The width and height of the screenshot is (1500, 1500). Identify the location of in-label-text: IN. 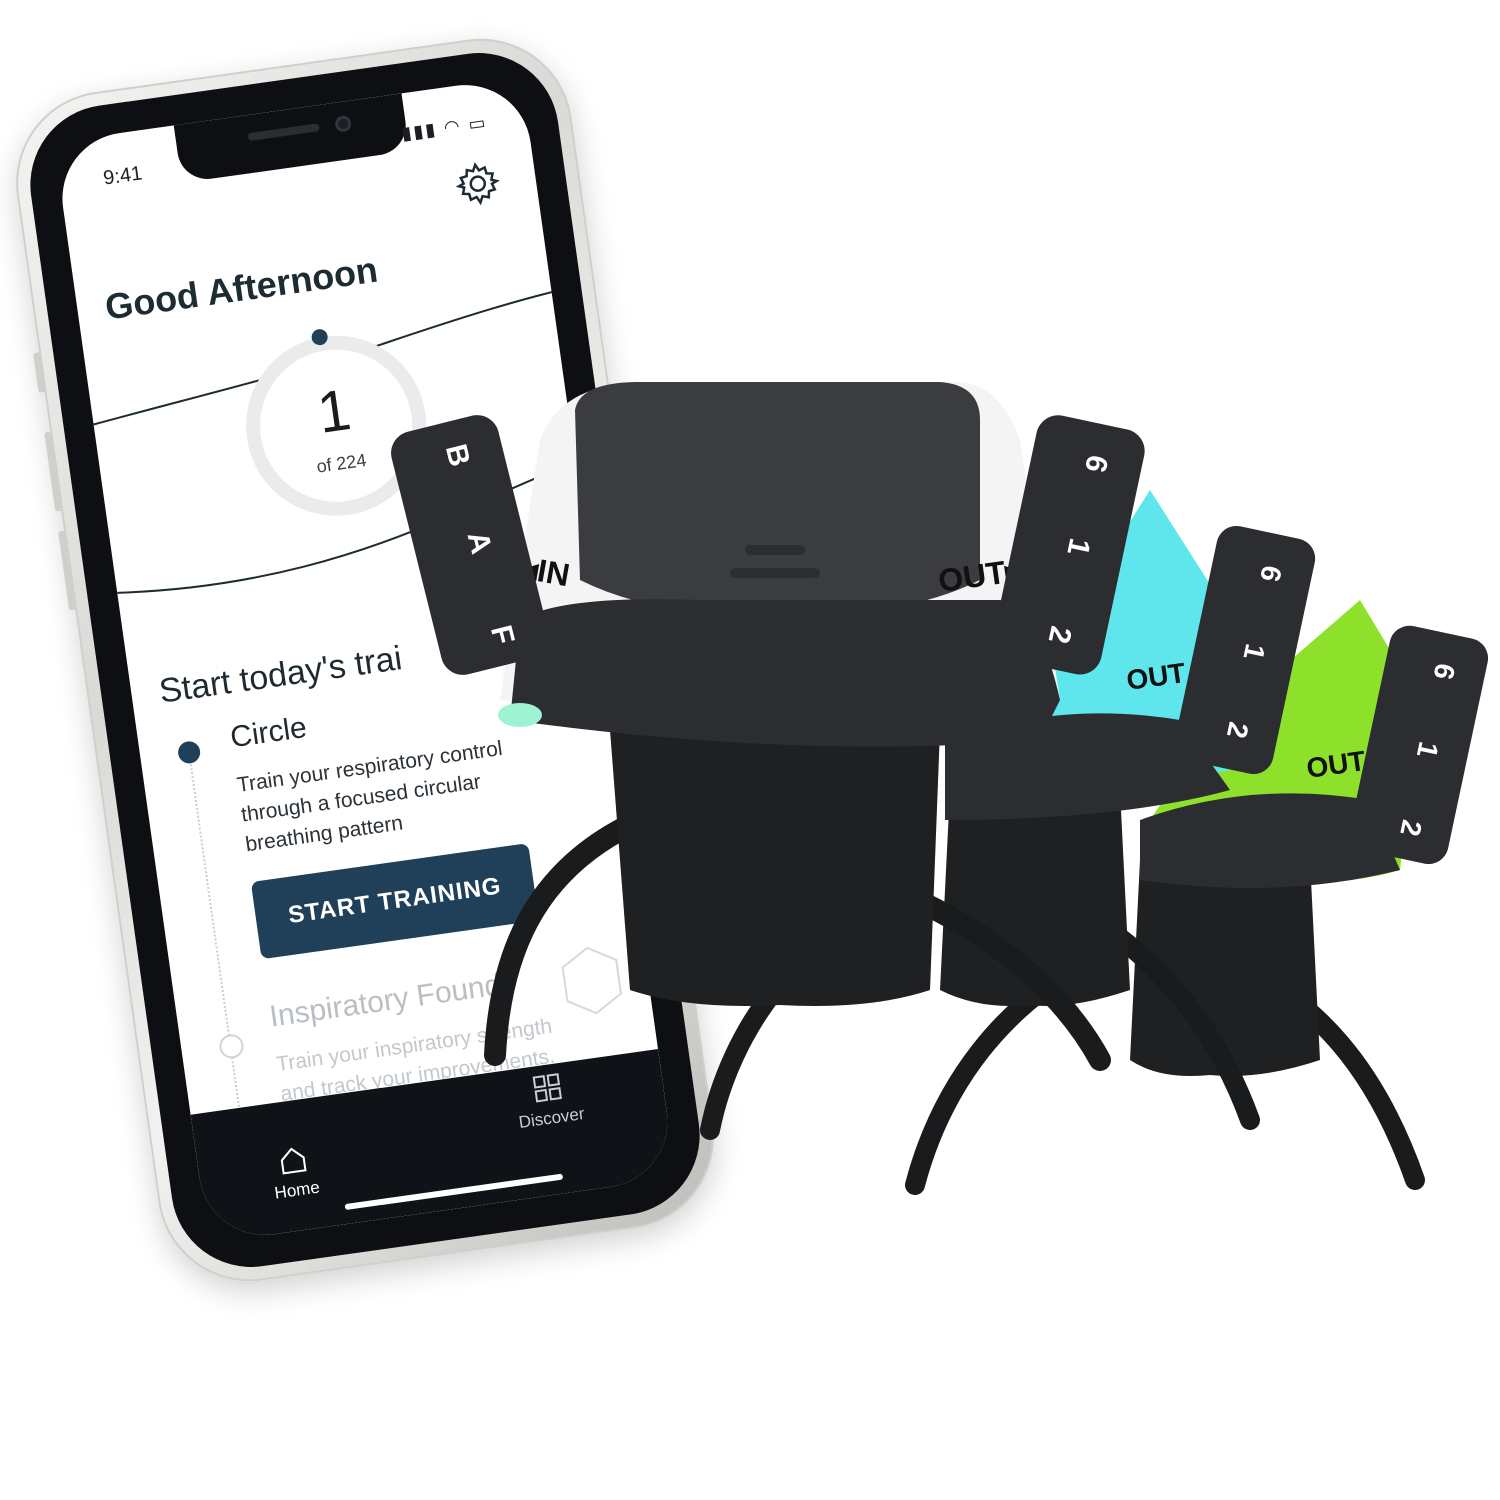
(554, 572).